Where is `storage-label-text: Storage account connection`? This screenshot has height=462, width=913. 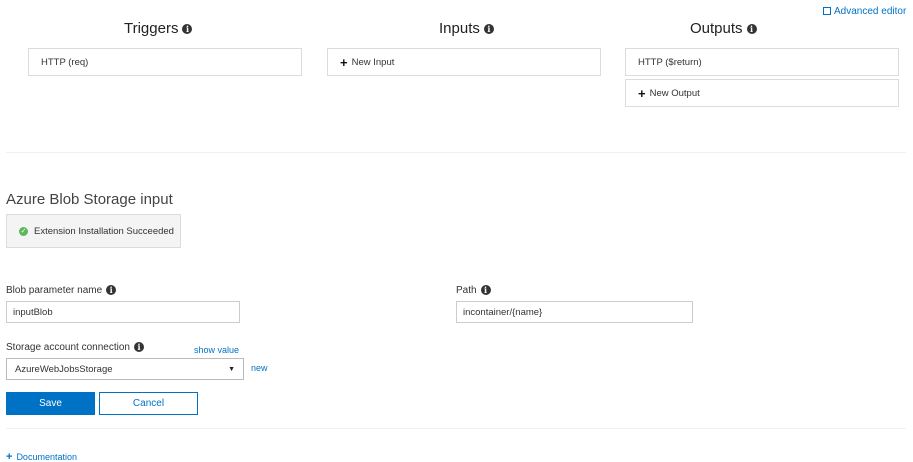 storage-label-text: Storage account connection is located at coordinates (68, 347).